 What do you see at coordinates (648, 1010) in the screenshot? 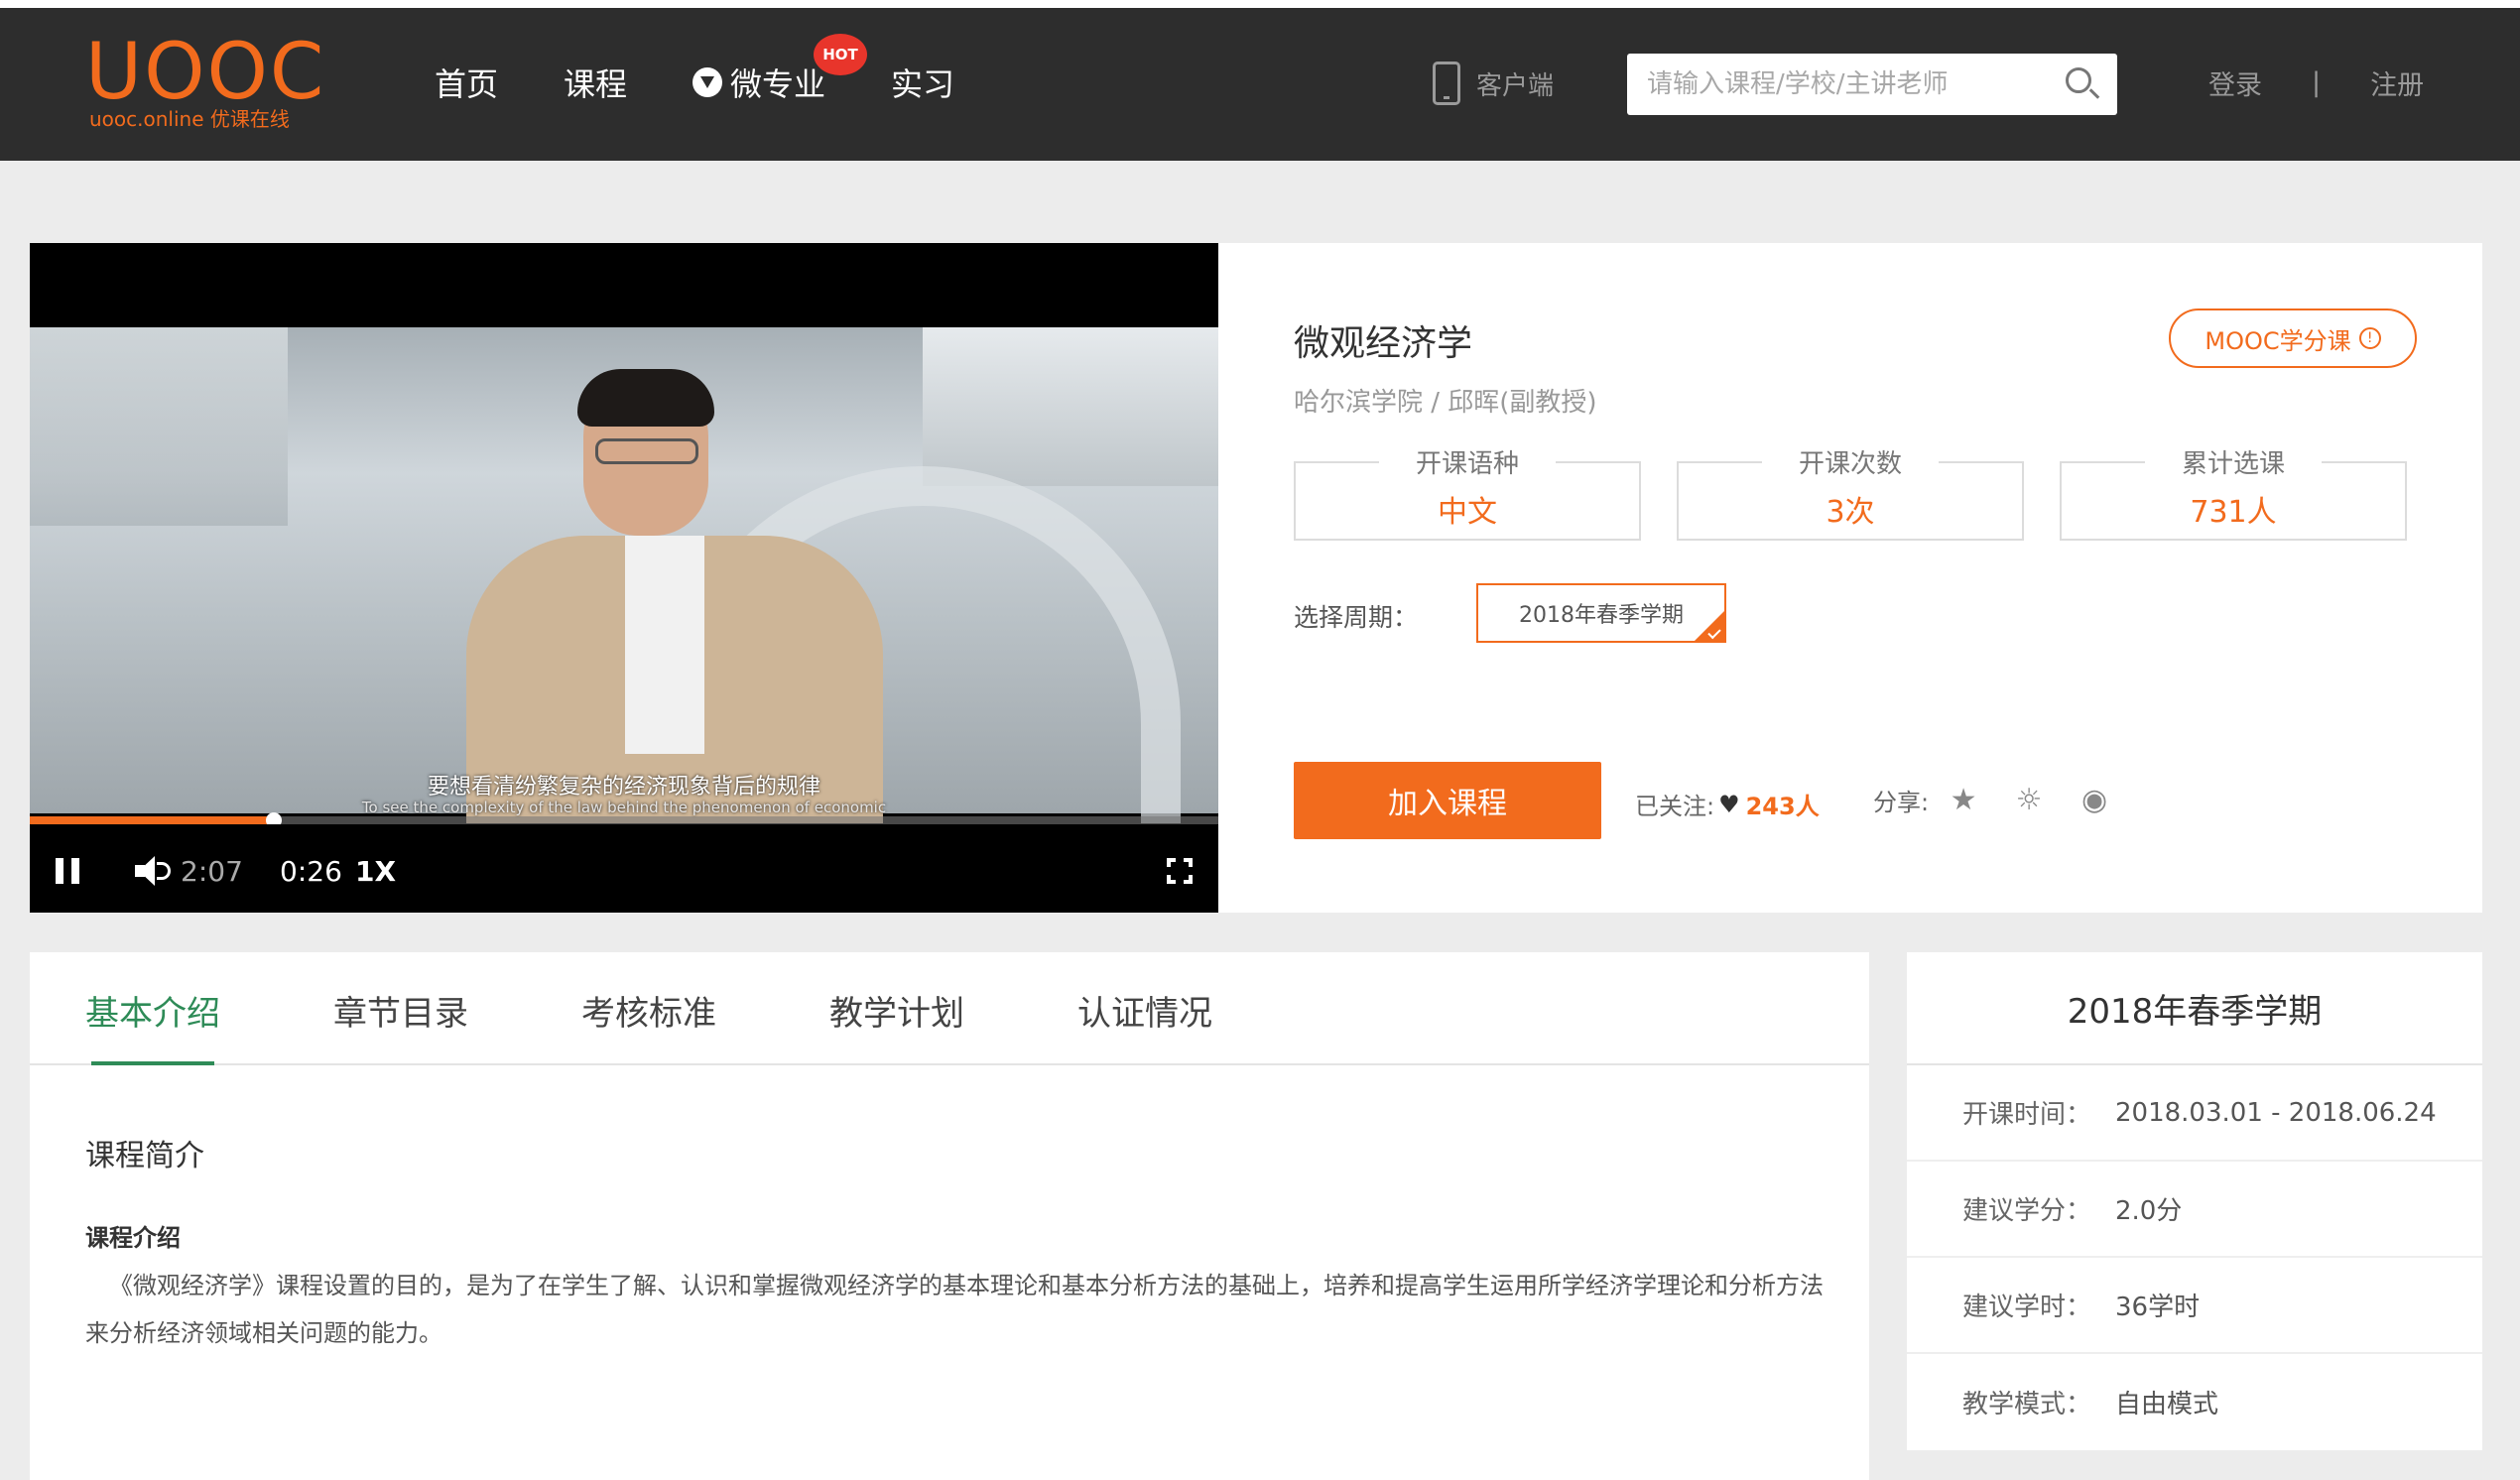
I see `tab-assessment: 考核标准` at bounding box center [648, 1010].